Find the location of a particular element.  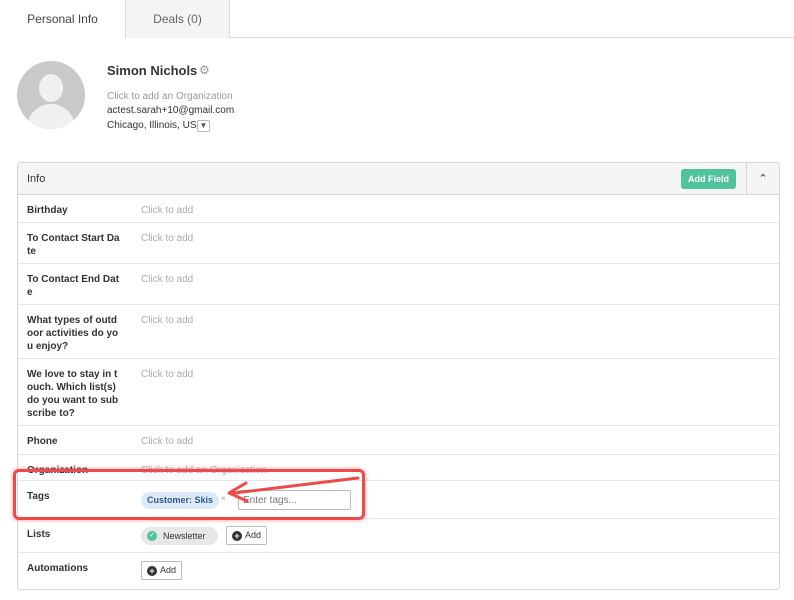

check-icon: ✓ is located at coordinates (152, 536).